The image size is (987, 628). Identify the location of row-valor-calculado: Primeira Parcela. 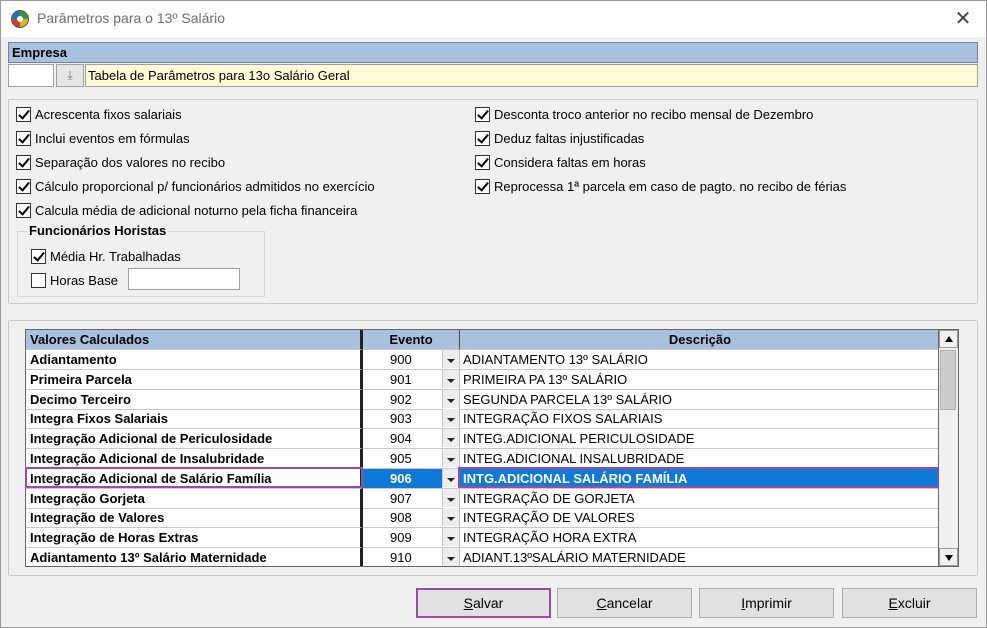
(194, 379).